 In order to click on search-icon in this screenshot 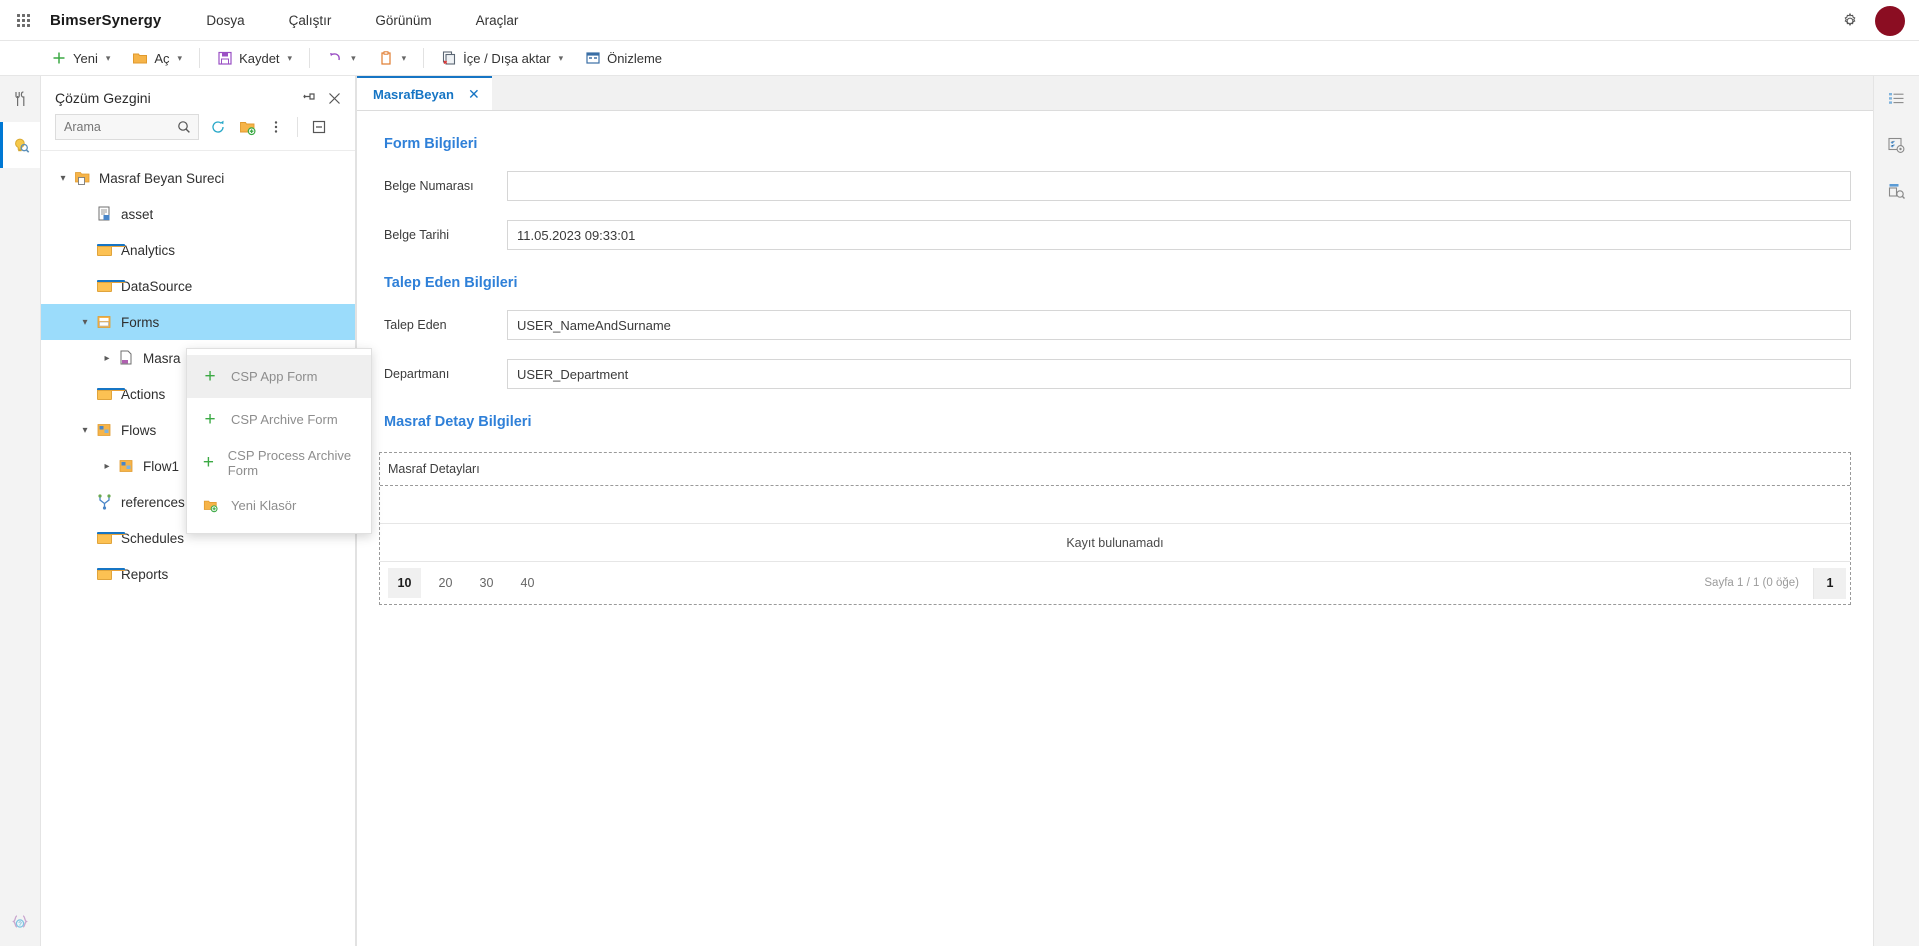, I will do `click(183, 127)`.